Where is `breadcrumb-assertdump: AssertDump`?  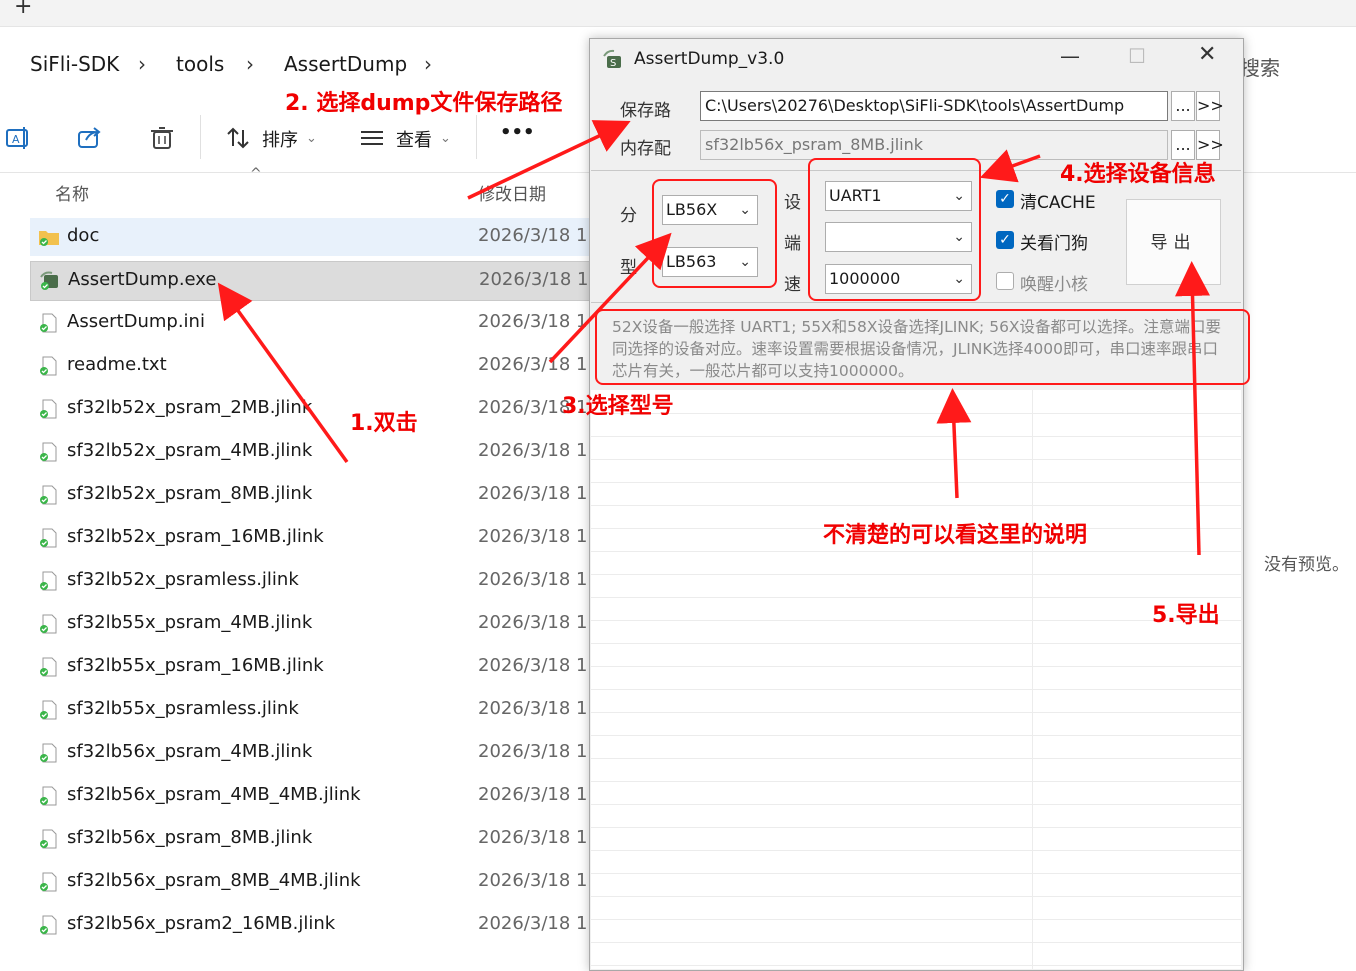
breadcrumb-assertdump: AssertDump is located at coordinates (345, 64).